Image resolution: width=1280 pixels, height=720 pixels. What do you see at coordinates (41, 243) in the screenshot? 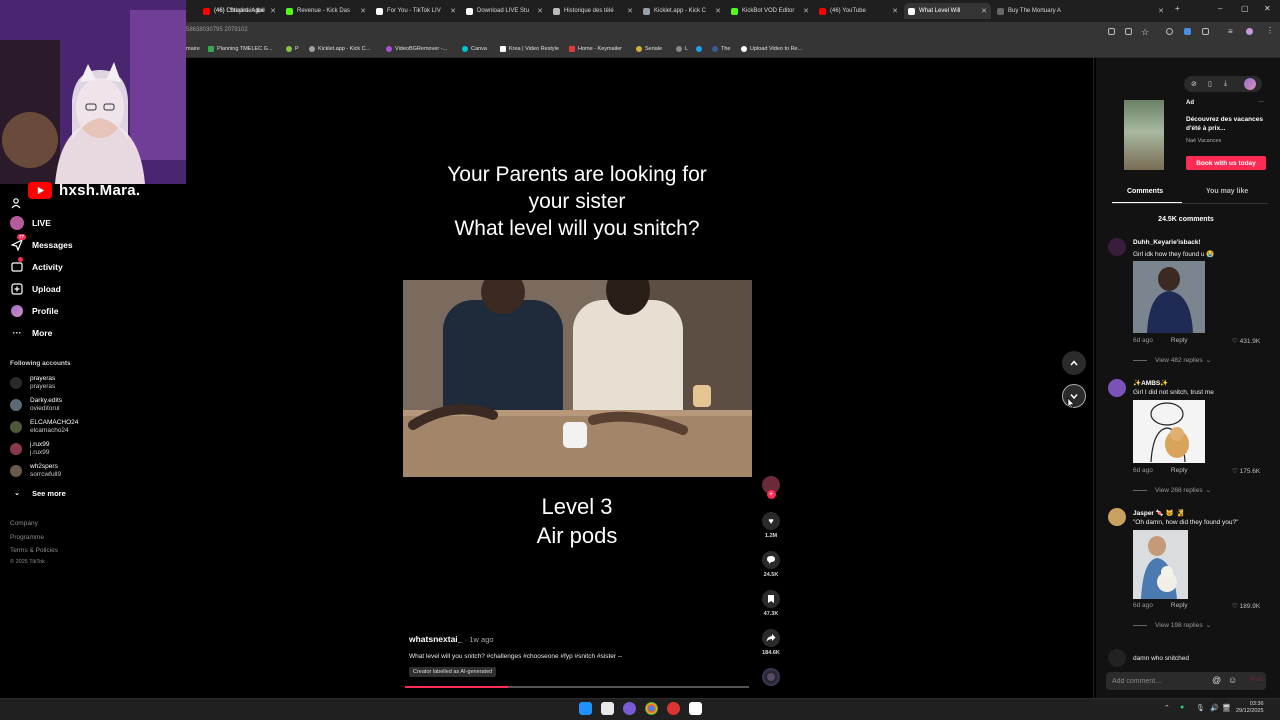
I see `sidebar-item-messages: 77 Messages` at bounding box center [41, 243].